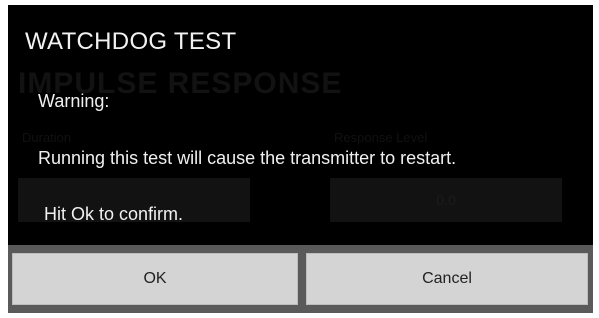  What do you see at coordinates (114, 214) in the screenshot?
I see `dialog-confirm-text: Hit Ok to confirm.` at bounding box center [114, 214].